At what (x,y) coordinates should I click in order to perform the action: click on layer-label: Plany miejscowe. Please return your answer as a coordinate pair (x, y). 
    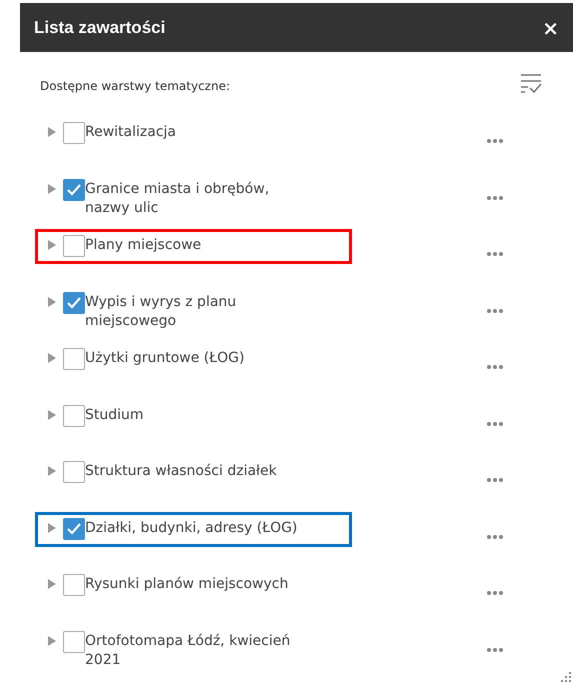
    Looking at the image, I should click on (143, 245).